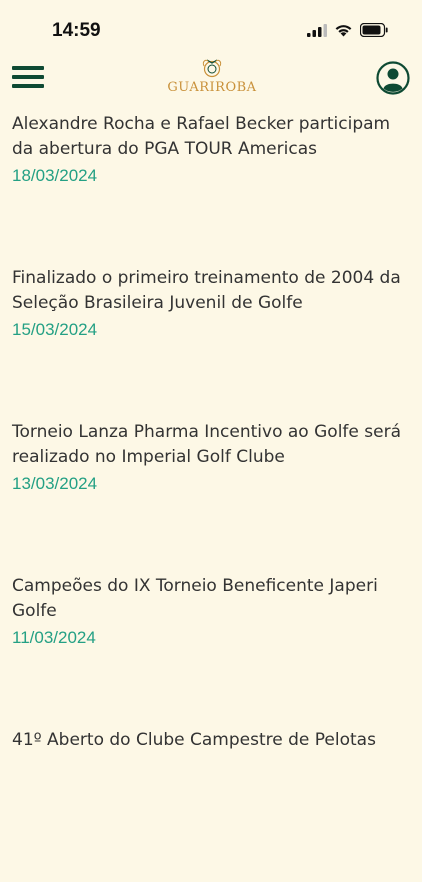  I want to click on signal-icon, so click(317, 30).